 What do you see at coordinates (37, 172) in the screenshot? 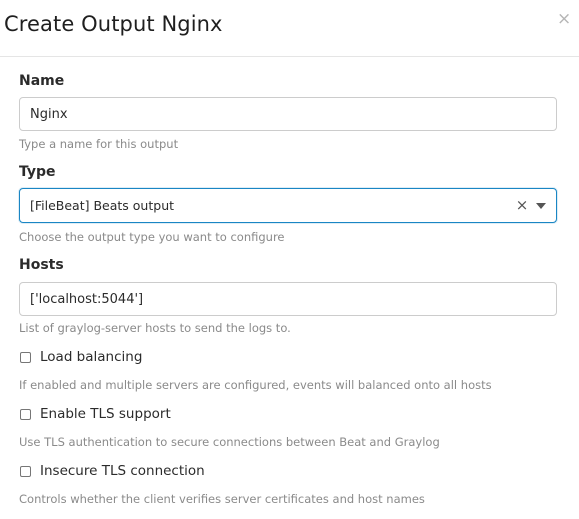
I see `type-label: Type` at bounding box center [37, 172].